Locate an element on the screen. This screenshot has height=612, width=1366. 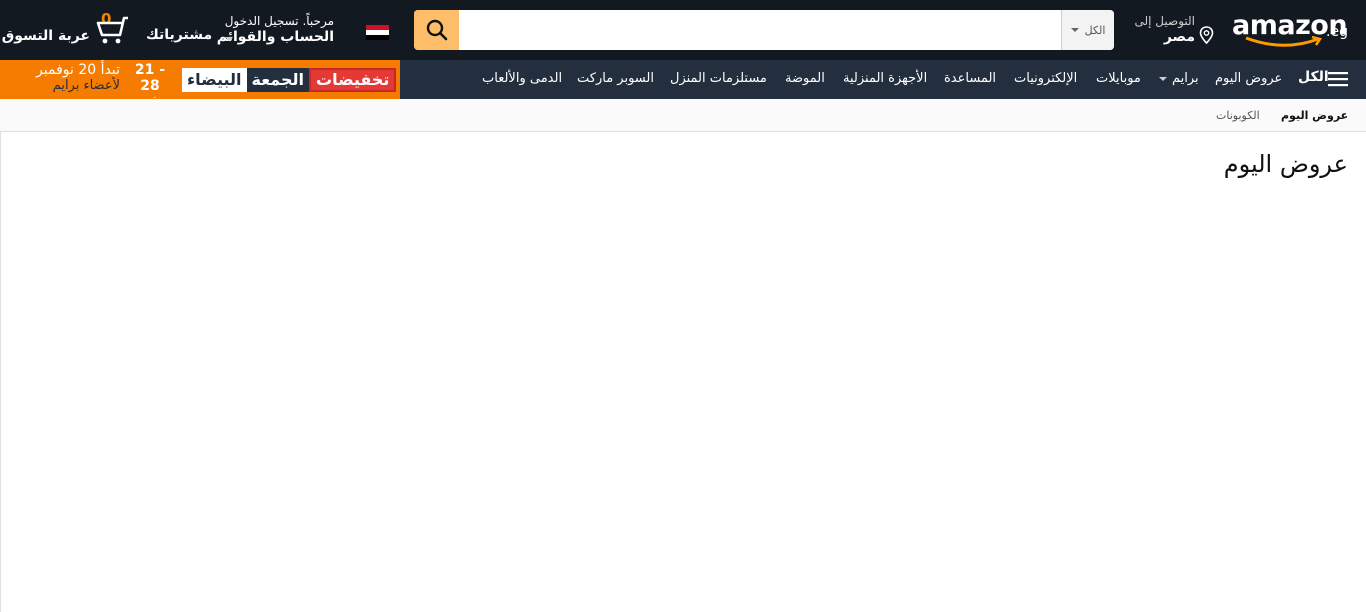
subnav-todays-deals: عروض اليوم is located at coordinates (1314, 115).